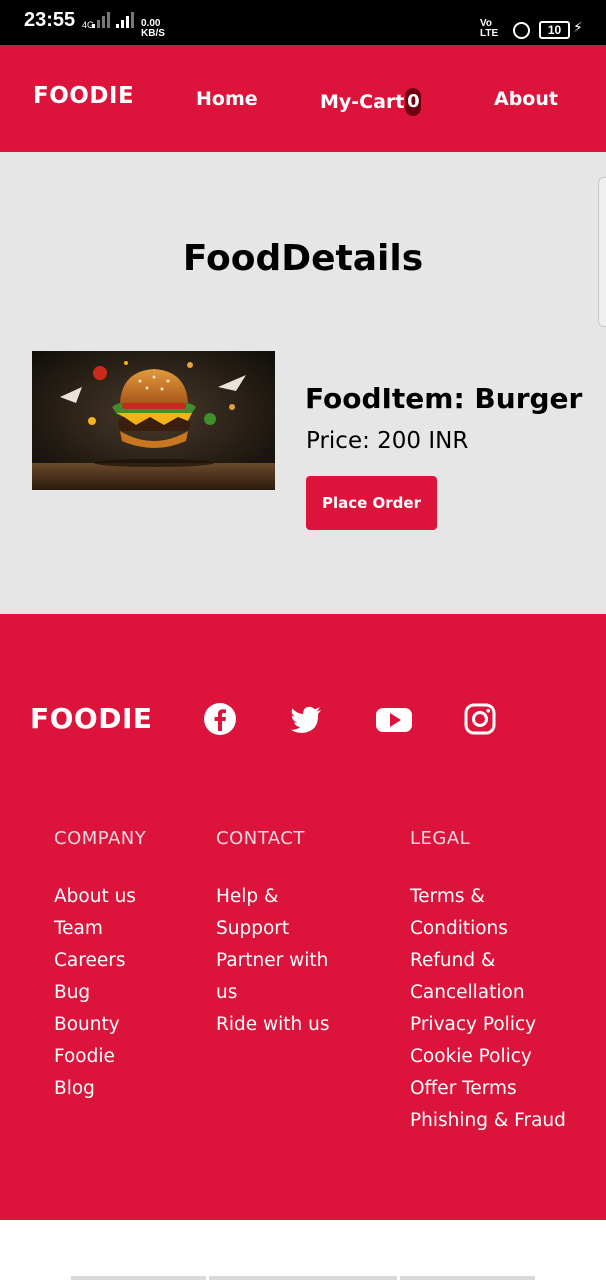 Image resolution: width=606 pixels, height=1280 pixels. What do you see at coordinates (602, 252) in the screenshot?
I see `side-scroll-handle` at bounding box center [602, 252].